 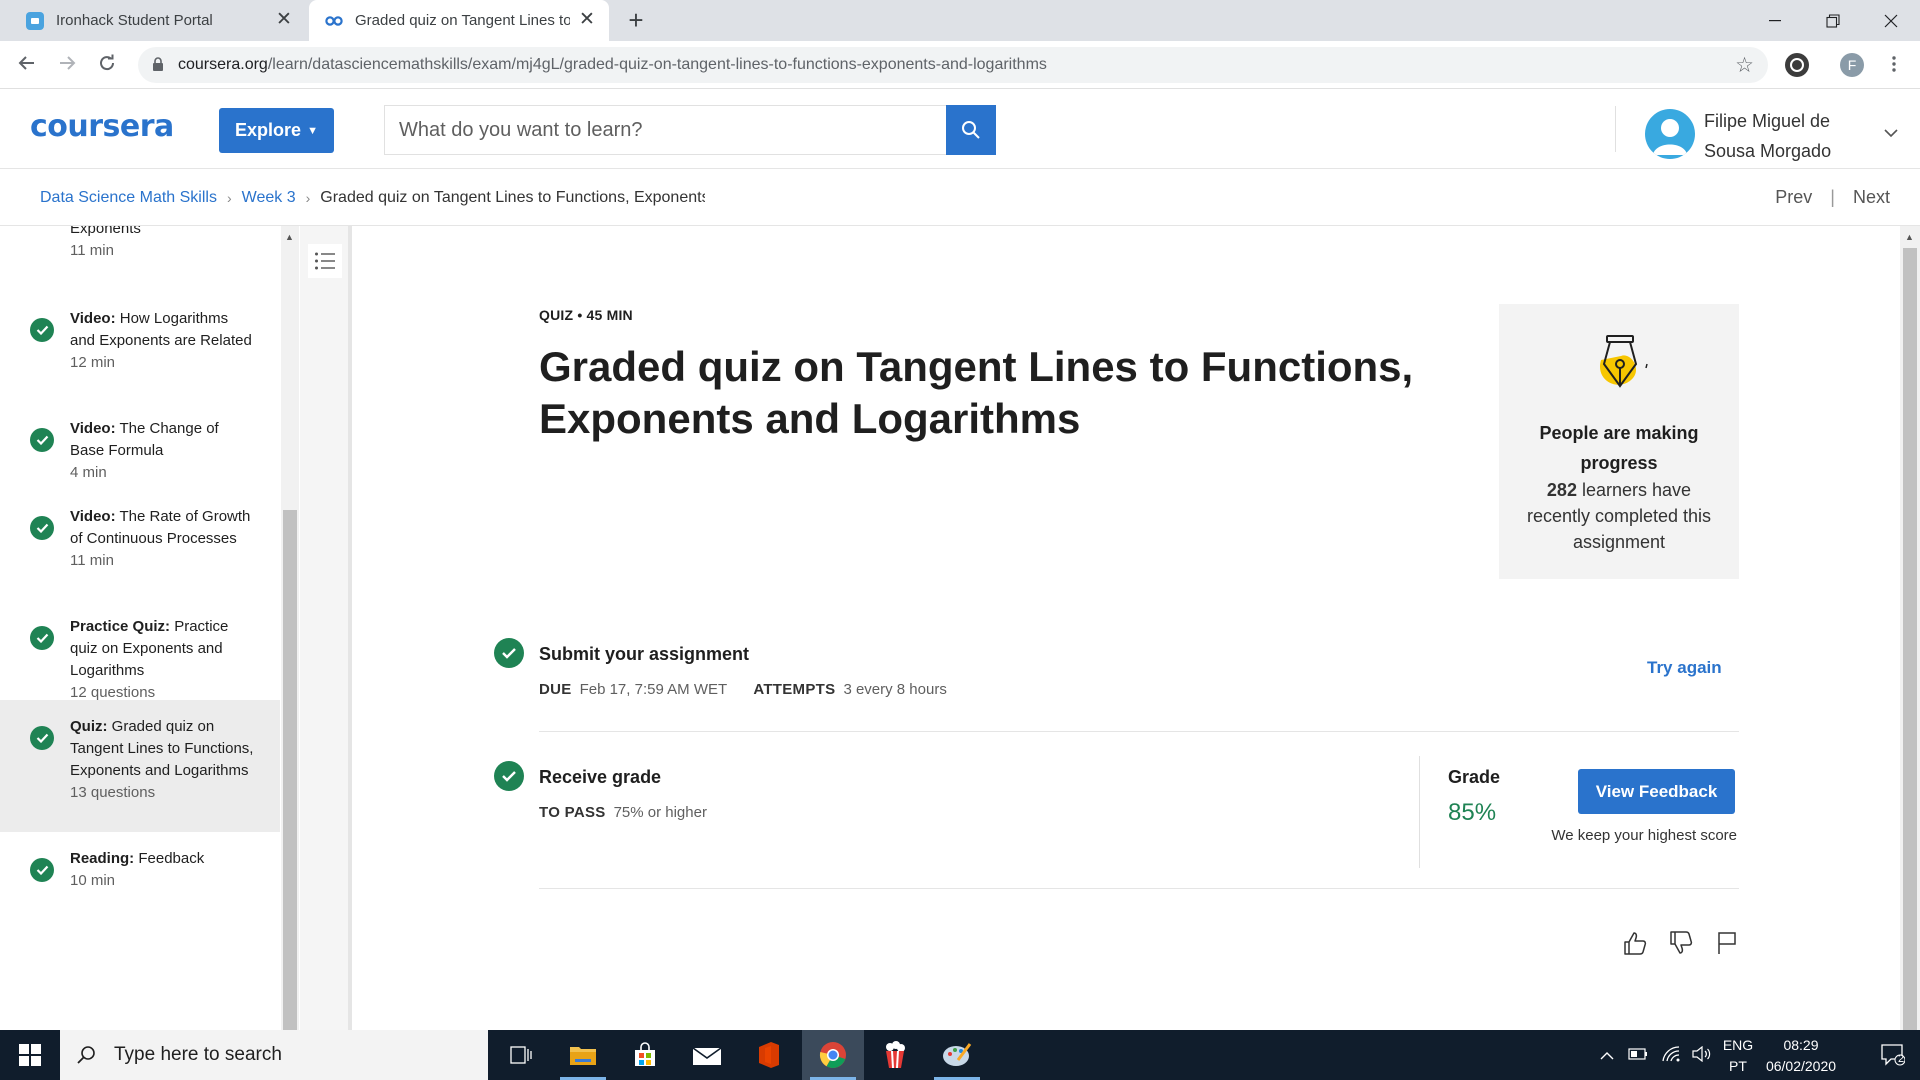 What do you see at coordinates (102, 858) in the screenshot?
I see `sidebar-item-type: Reading:` at bounding box center [102, 858].